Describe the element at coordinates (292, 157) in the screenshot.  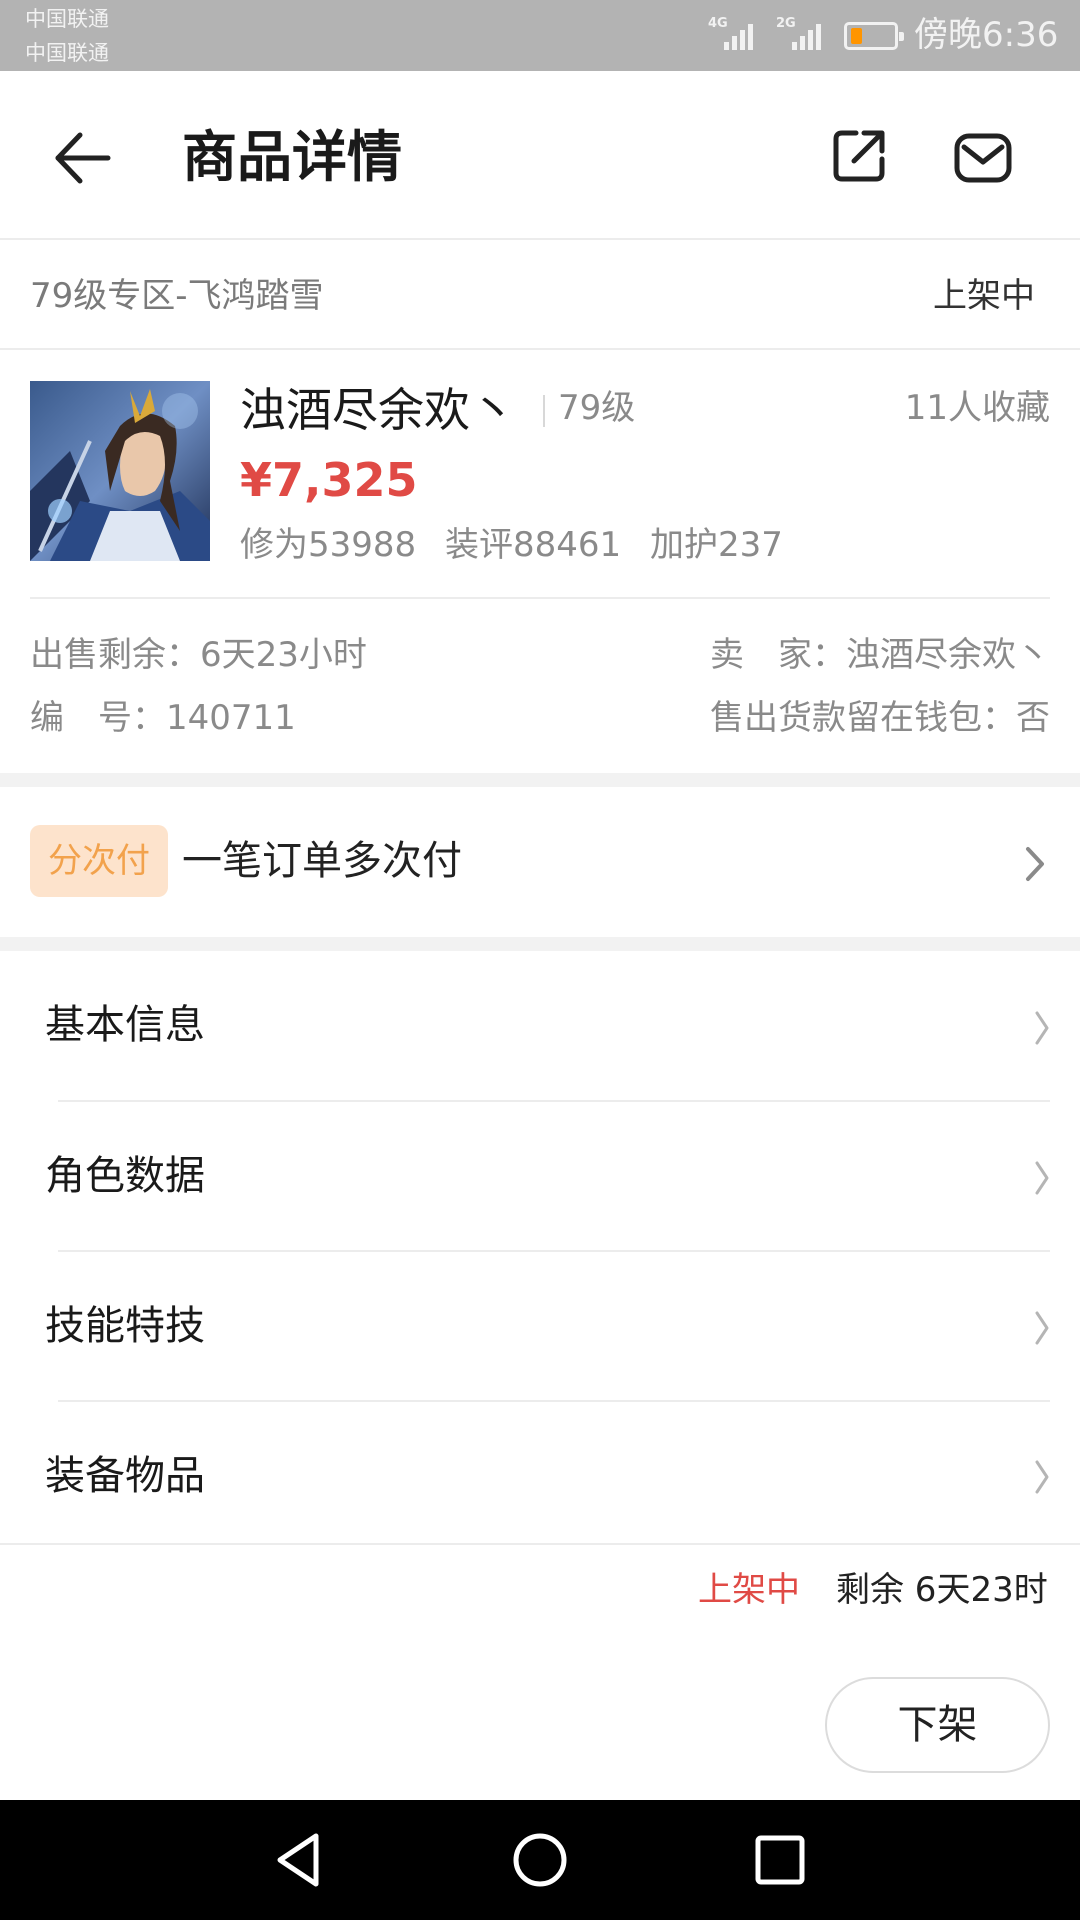
I see `page-title: 商品详情` at that location.